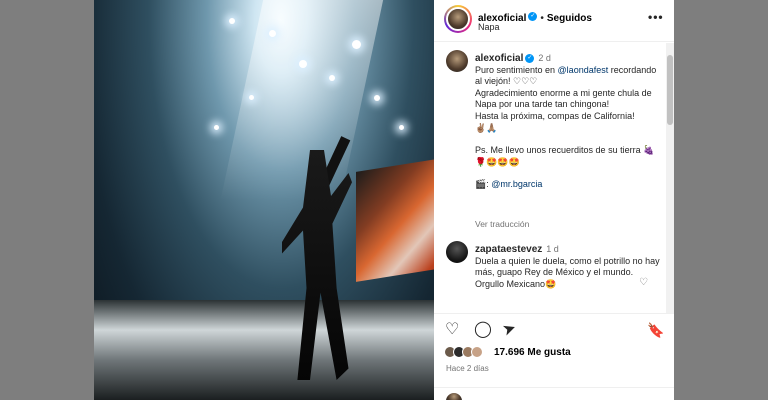  I want to click on page-backdrop-right, so click(721, 200).